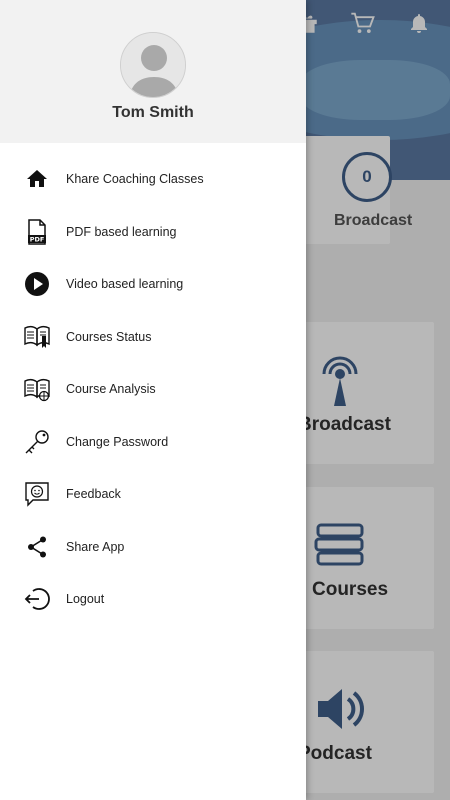  I want to click on menu-item-courses-status: Courses Status, so click(153, 337).